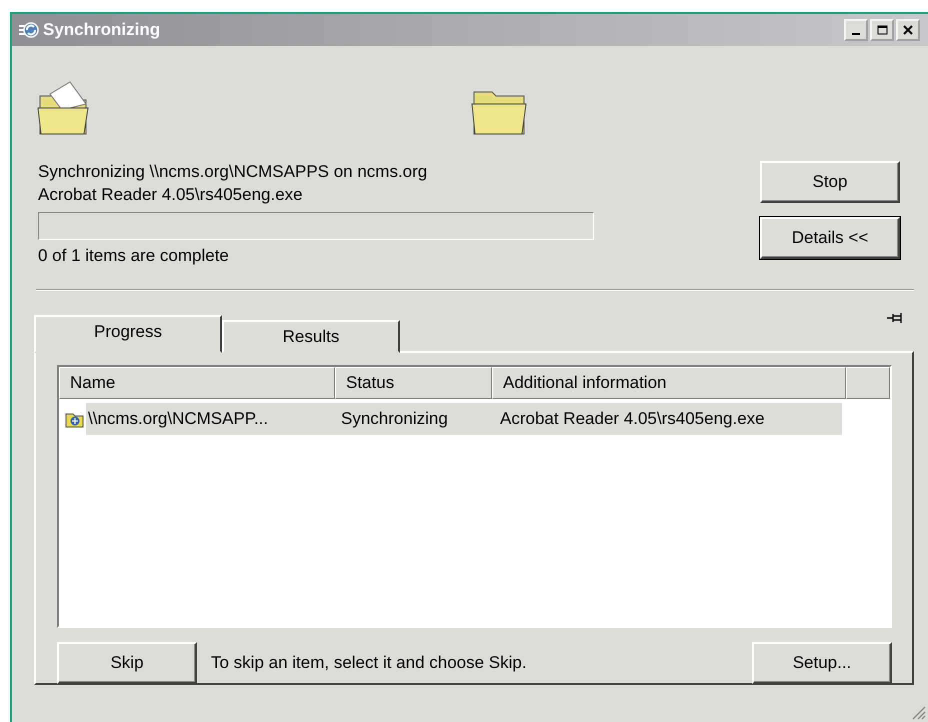 The width and height of the screenshot is (928, 722). Describe the element at coordinates (127, 663) in the screenshot. I see `skip-button: Skip` at that location.